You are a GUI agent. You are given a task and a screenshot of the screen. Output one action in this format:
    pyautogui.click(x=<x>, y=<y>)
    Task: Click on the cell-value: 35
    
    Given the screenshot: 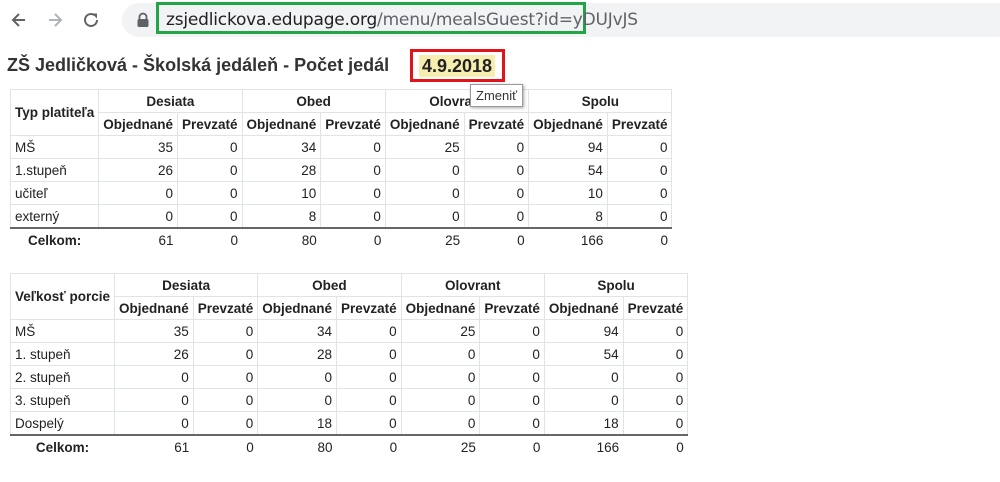 What is the action you would take?
    pyautogui.click(x=138, y=147)
    